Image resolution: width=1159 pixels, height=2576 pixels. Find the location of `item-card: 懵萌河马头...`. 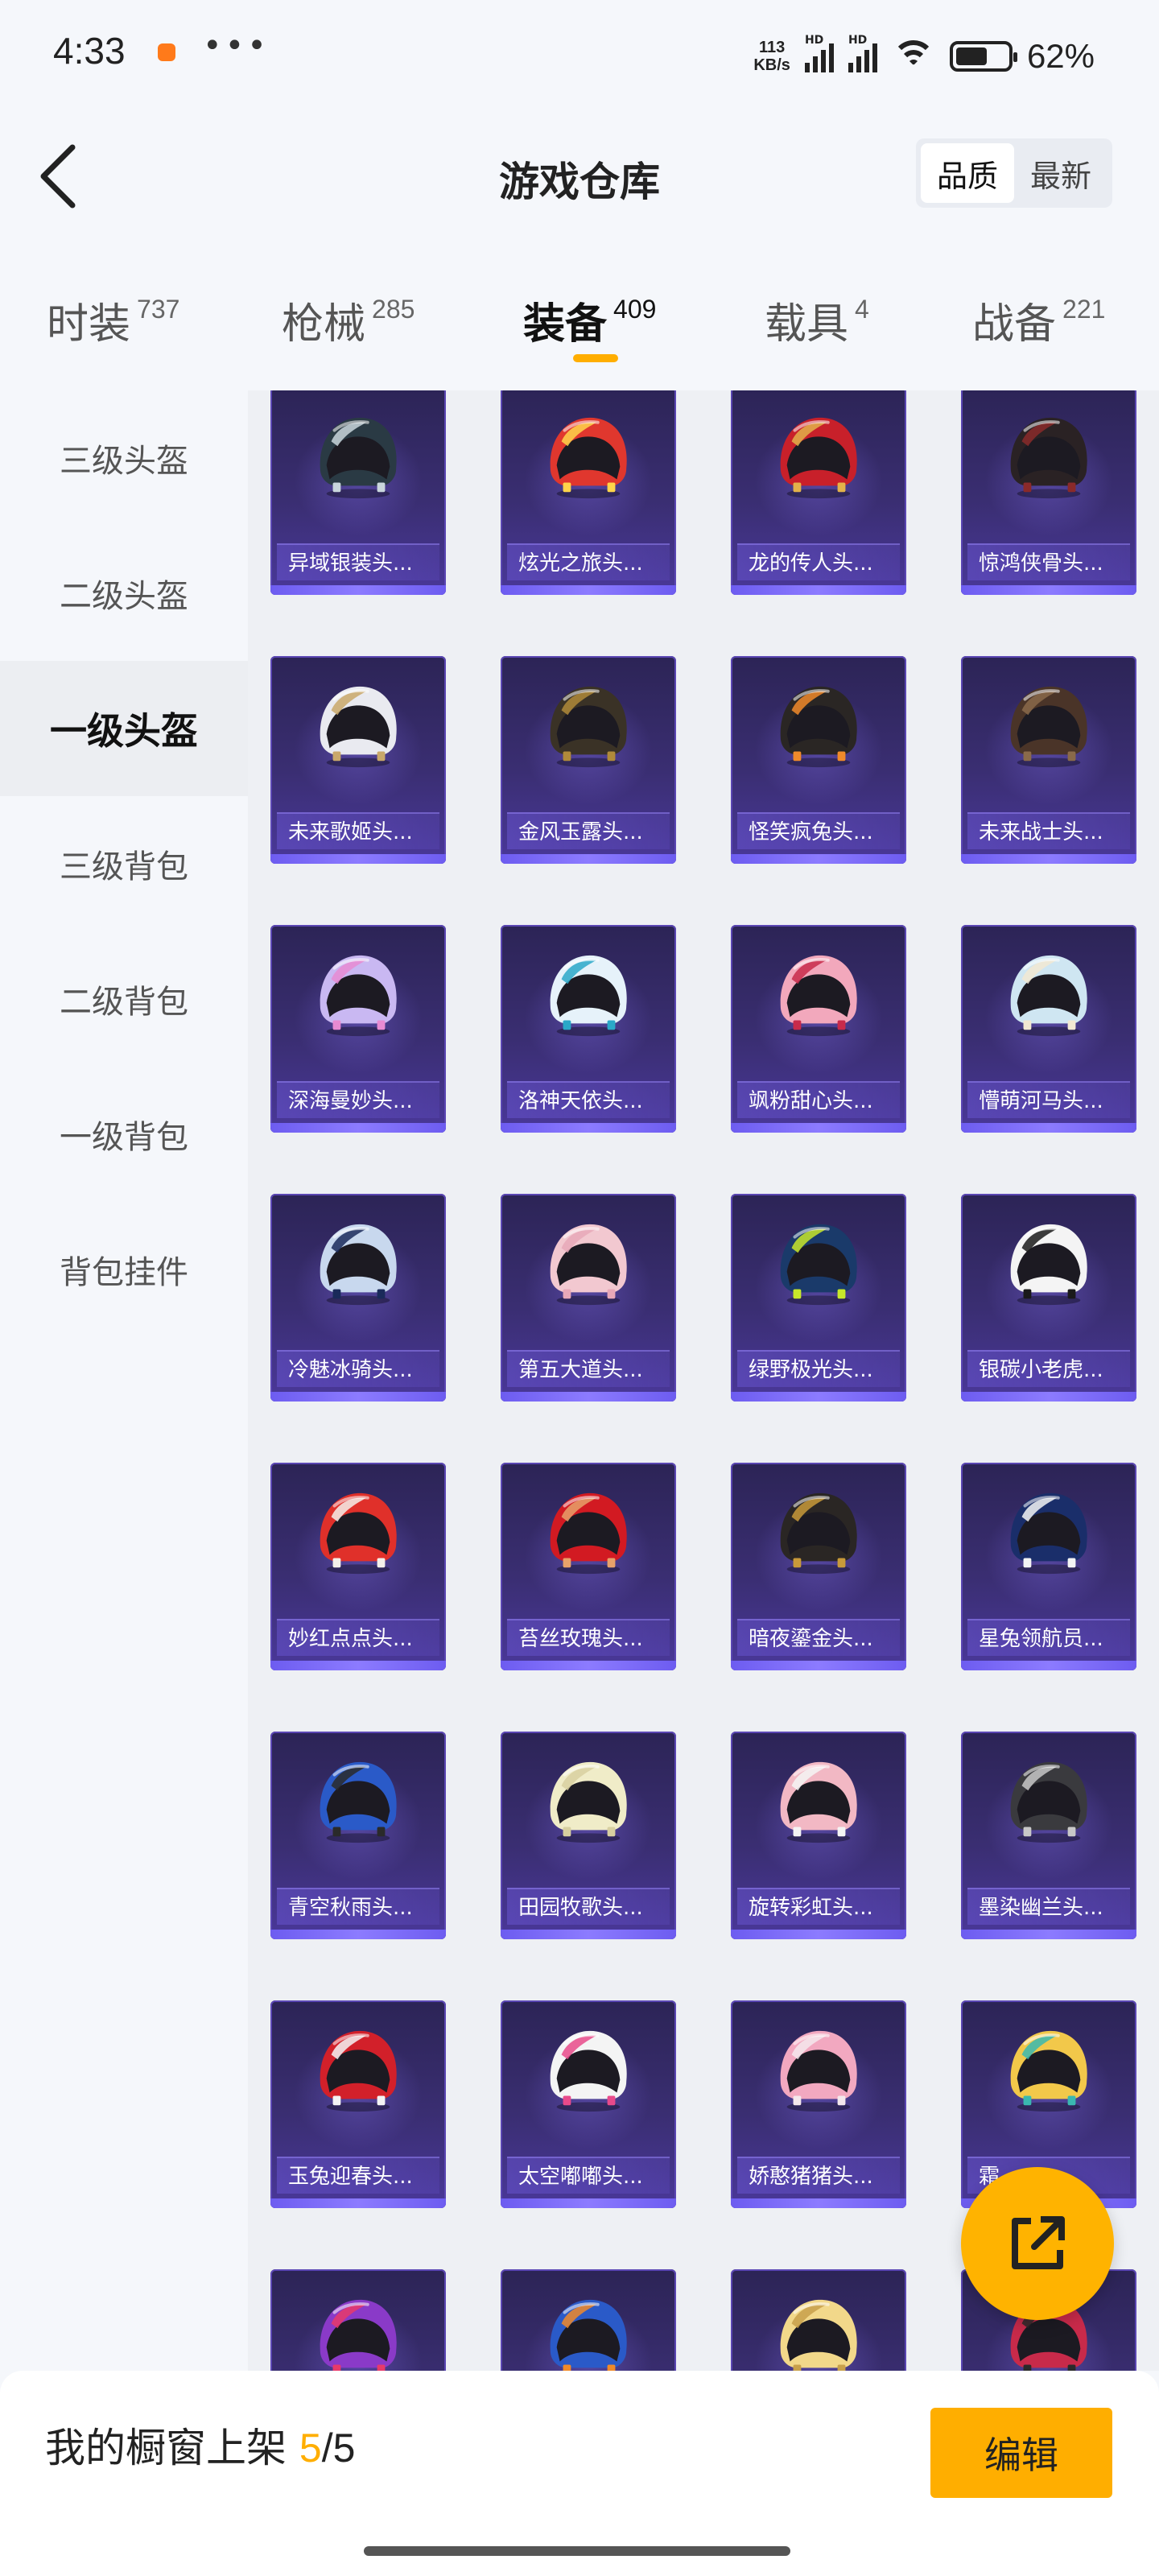

item-card: 懵萌河马头... is located at coordinates (1048, 1029).